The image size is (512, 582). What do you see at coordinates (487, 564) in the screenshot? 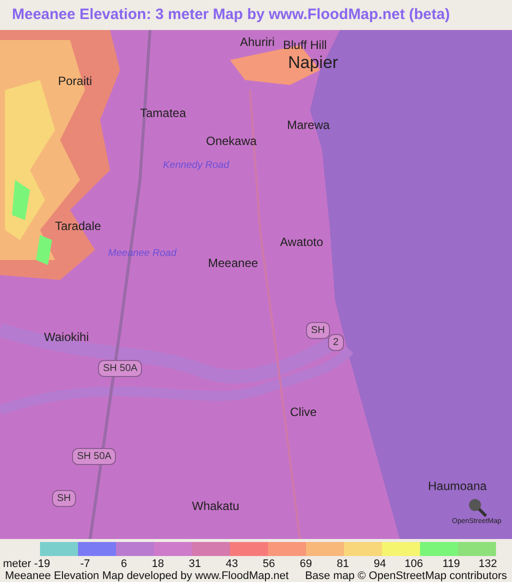
I see `legend-tick-label: 132` at bounding box center [487, 564].